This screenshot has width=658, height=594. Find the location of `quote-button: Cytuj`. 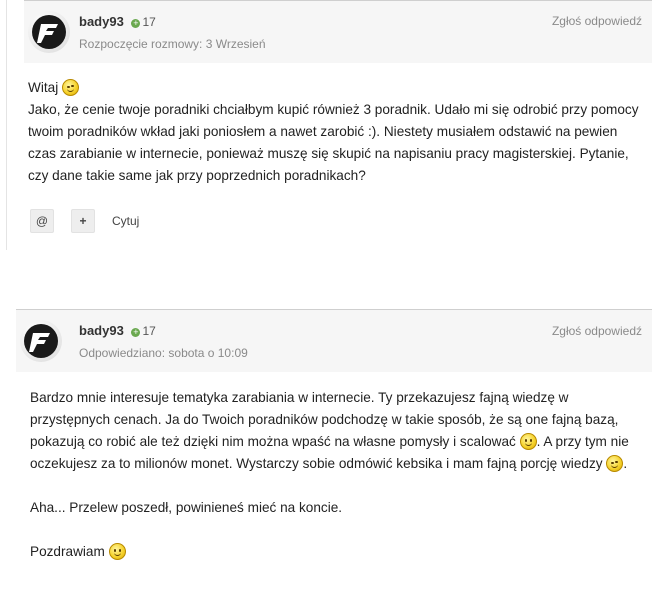

quote-button: Cytuj is located at coordinates (125, 221).